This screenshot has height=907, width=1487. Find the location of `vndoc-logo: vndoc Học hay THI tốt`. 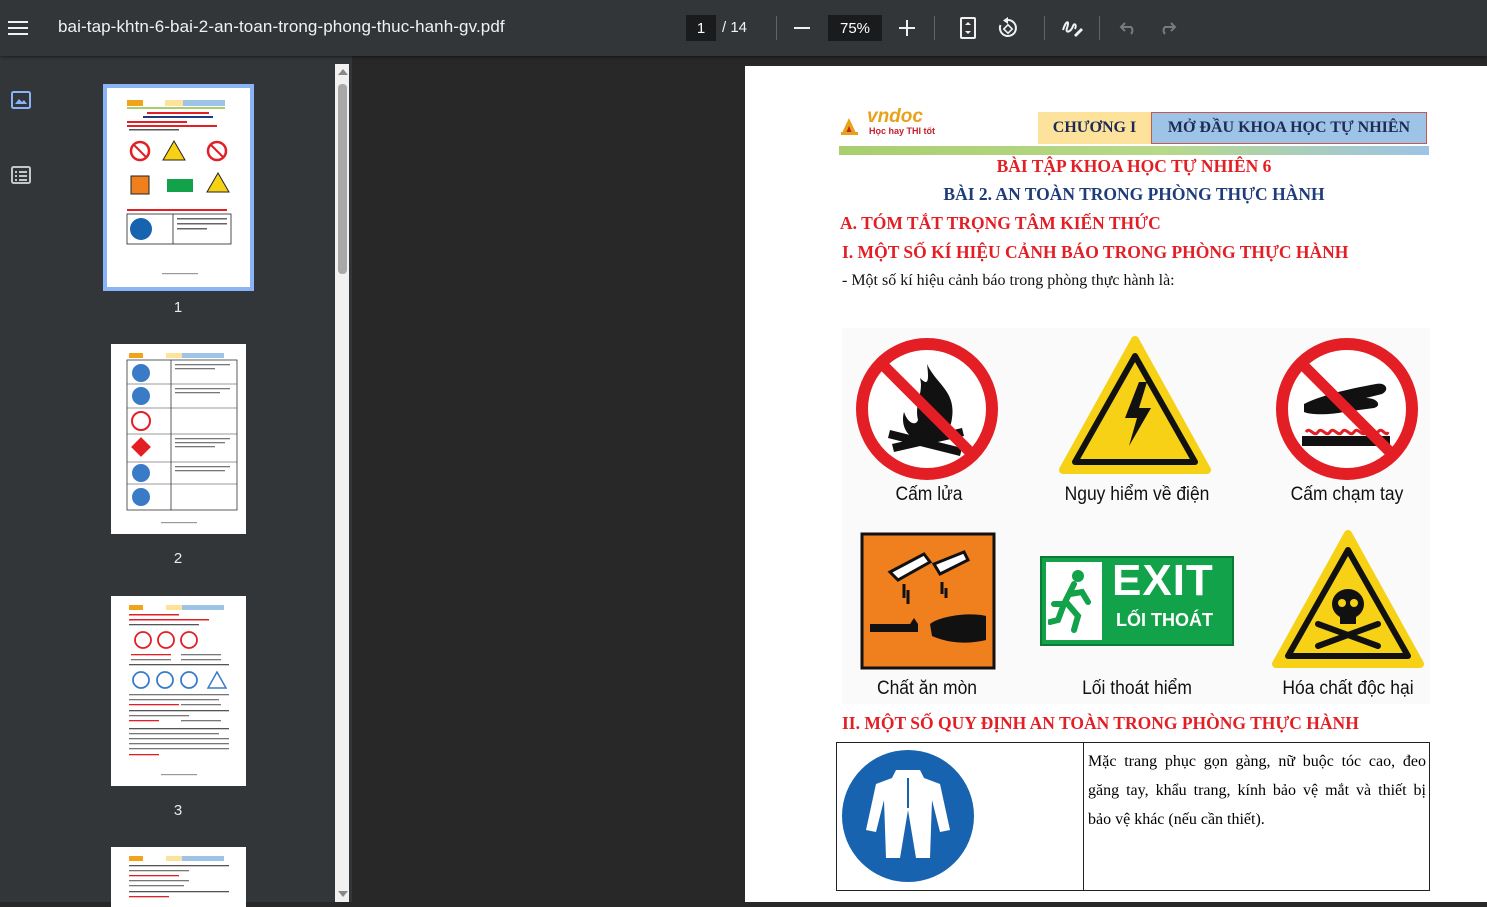

vndoc-logo: vndoc Học hay THI tốt is located at coordinates (889, 123).